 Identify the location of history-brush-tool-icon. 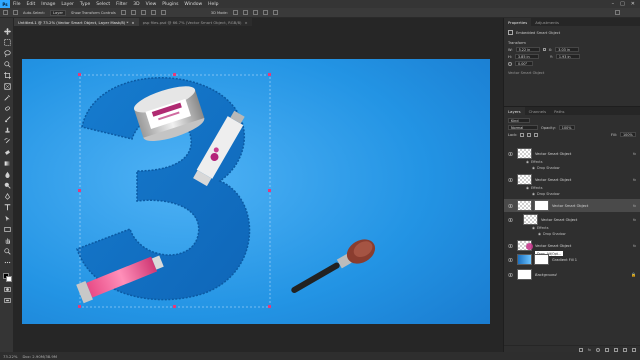
(7, 141).